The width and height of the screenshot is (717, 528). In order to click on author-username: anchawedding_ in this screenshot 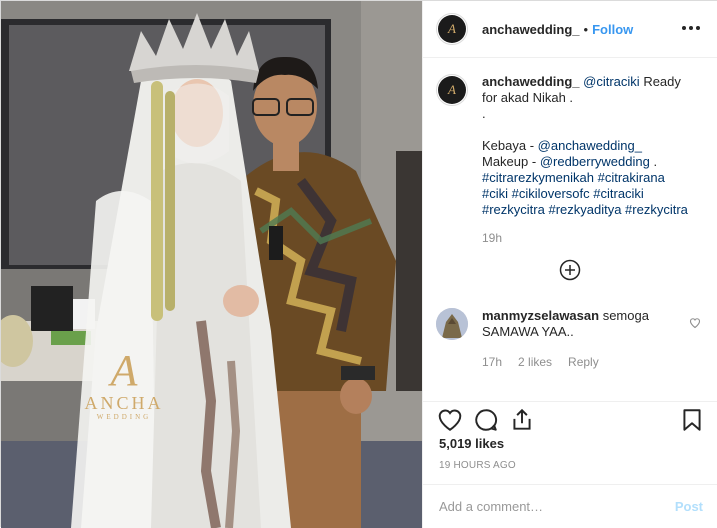, I will do `click(531, 29)`.